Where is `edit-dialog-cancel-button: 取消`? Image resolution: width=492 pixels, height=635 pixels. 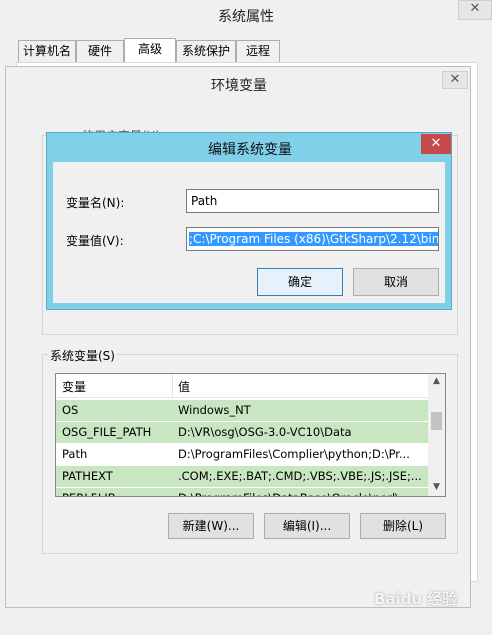
edit-dialog-cancel-button: 取消 is located at coordinates (396, 282).